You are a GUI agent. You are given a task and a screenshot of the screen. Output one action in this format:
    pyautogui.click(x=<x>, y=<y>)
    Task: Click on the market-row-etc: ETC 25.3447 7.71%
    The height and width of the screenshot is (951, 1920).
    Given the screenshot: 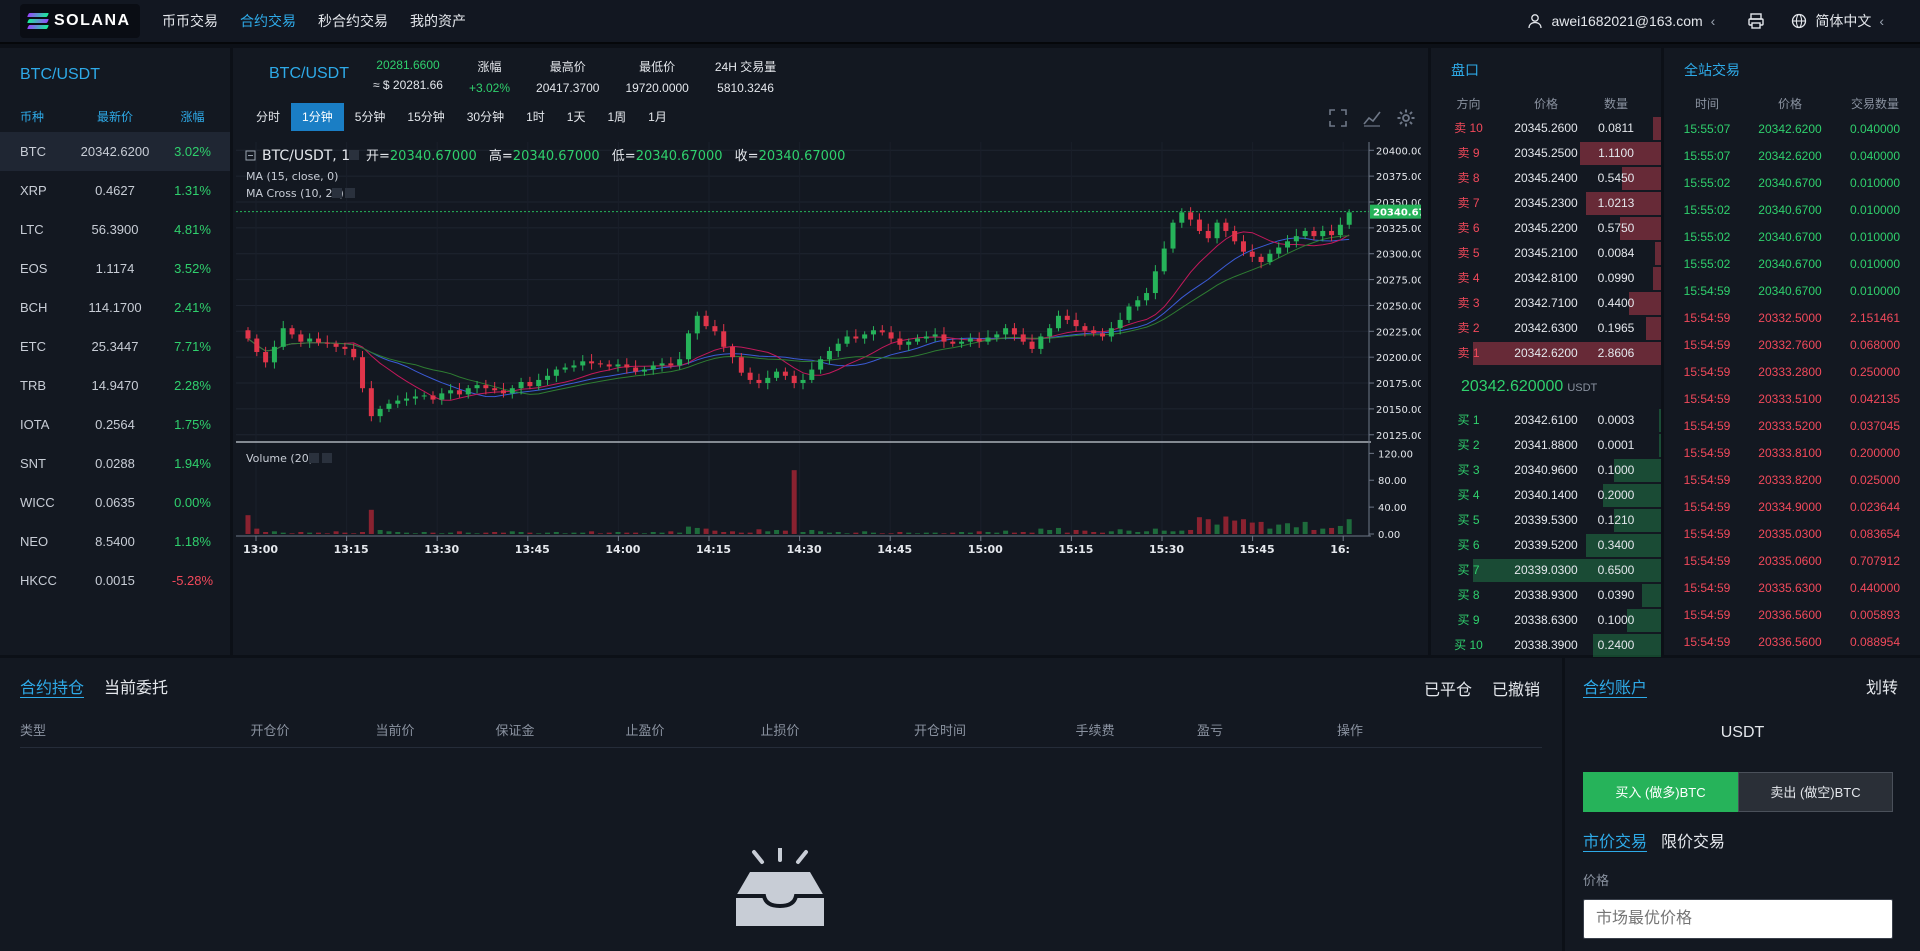 What is the action you would take?
    pyautogui.click(x=115, y=346)
    